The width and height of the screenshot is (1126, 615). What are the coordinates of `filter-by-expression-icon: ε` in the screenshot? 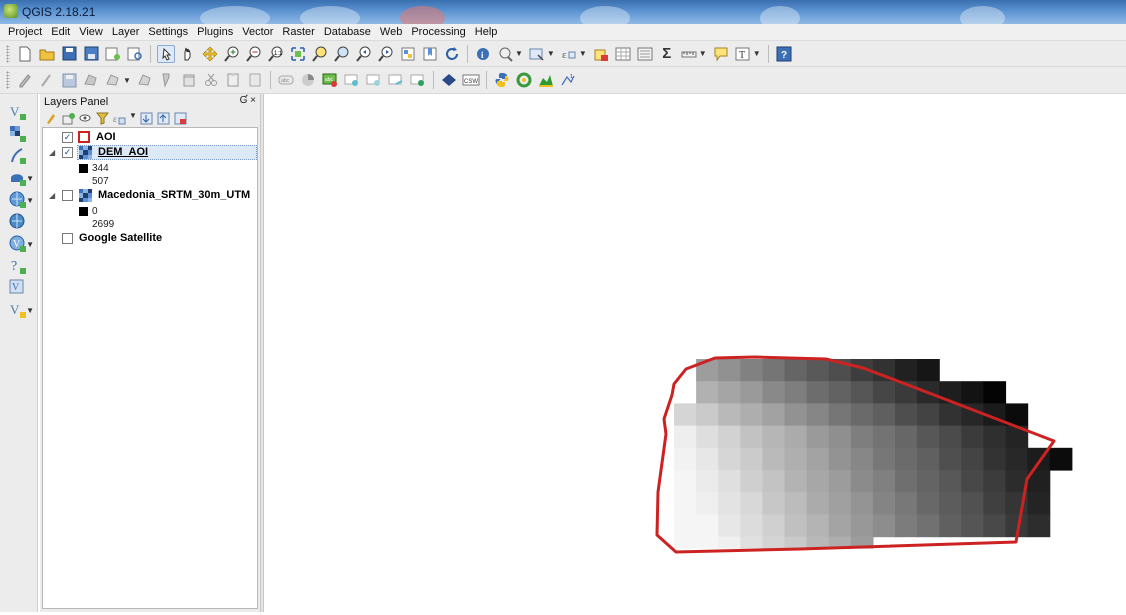 It's located at (119, 118).